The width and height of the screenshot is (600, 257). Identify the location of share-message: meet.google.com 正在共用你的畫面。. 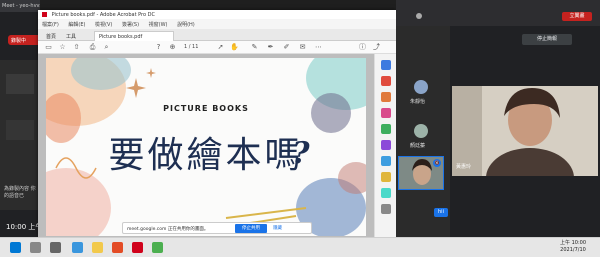
(168, 229).